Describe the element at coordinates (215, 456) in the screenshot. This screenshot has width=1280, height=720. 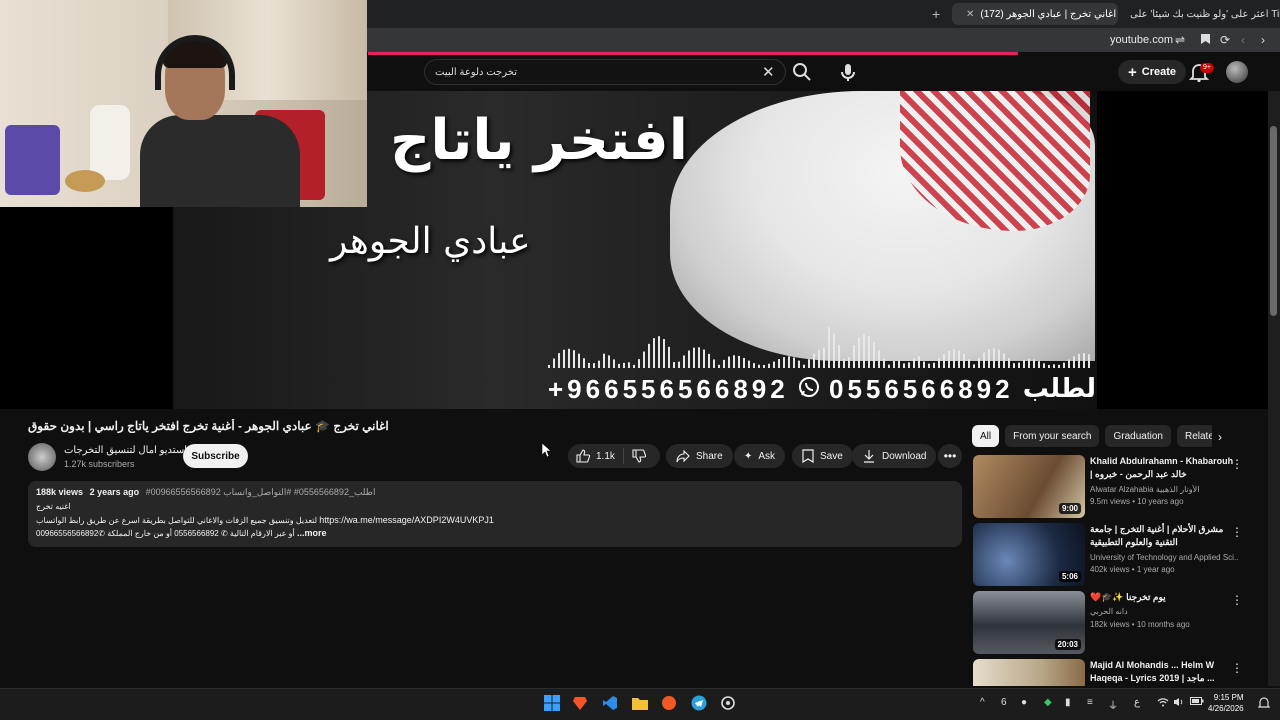
I see `subscribe-button: Subscribe` at that location.